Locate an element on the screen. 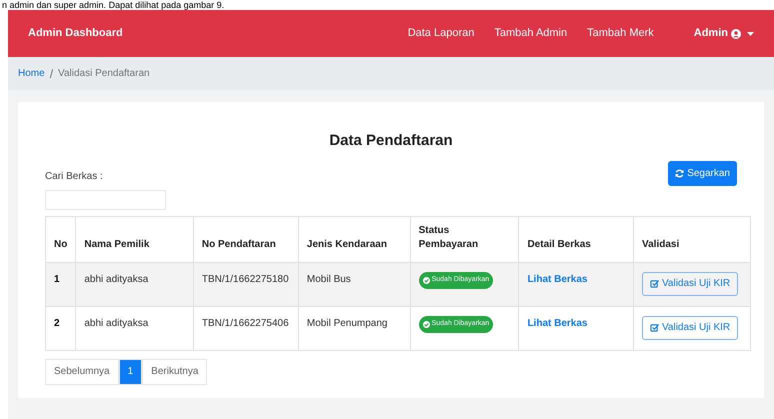 The width and height of the screenshot is (774, 419). page-button: 1 is located at coordinates (130, 371).